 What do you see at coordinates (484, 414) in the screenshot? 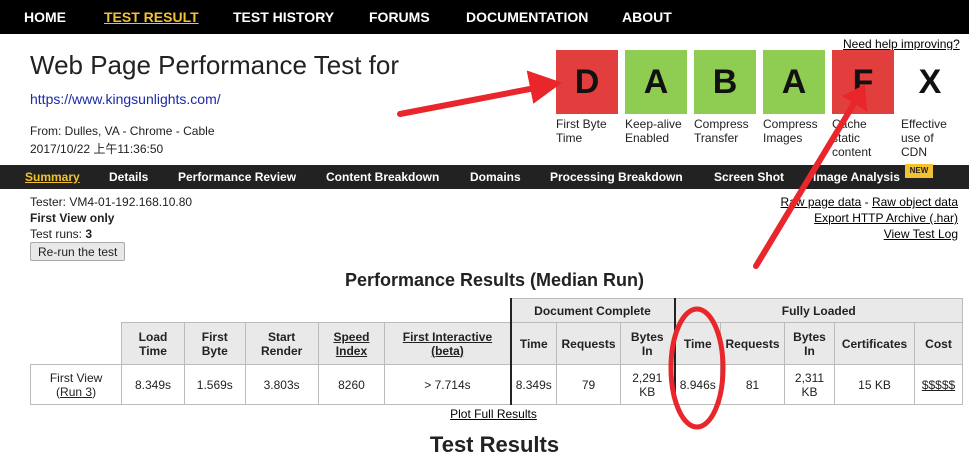
I see `plot-full-results-link: Plot Full Results` at bounding box center [484, 414].